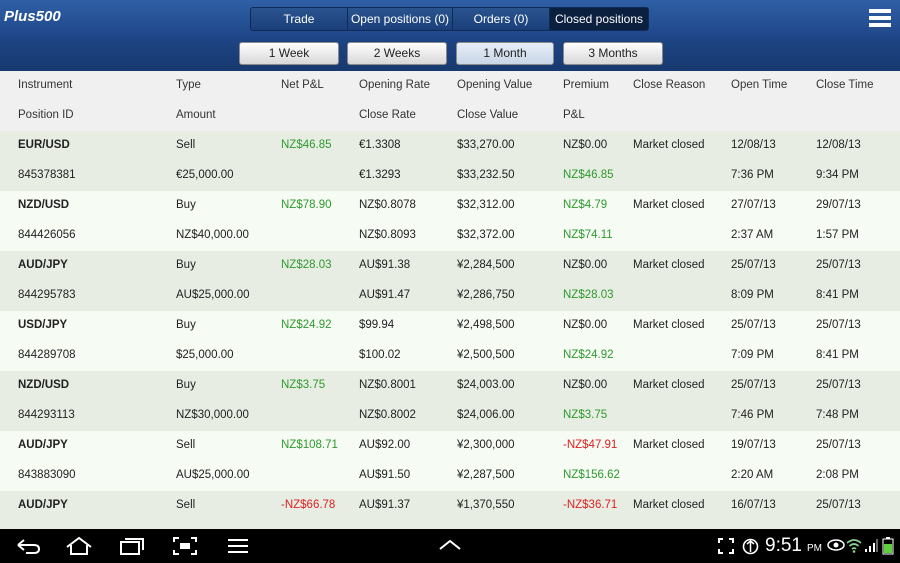 The image size is (900, 563). Describe the element at coordinates (387, 415) in the screenshot. I see `close-rate-cell: NZ$0.8002` at that location.